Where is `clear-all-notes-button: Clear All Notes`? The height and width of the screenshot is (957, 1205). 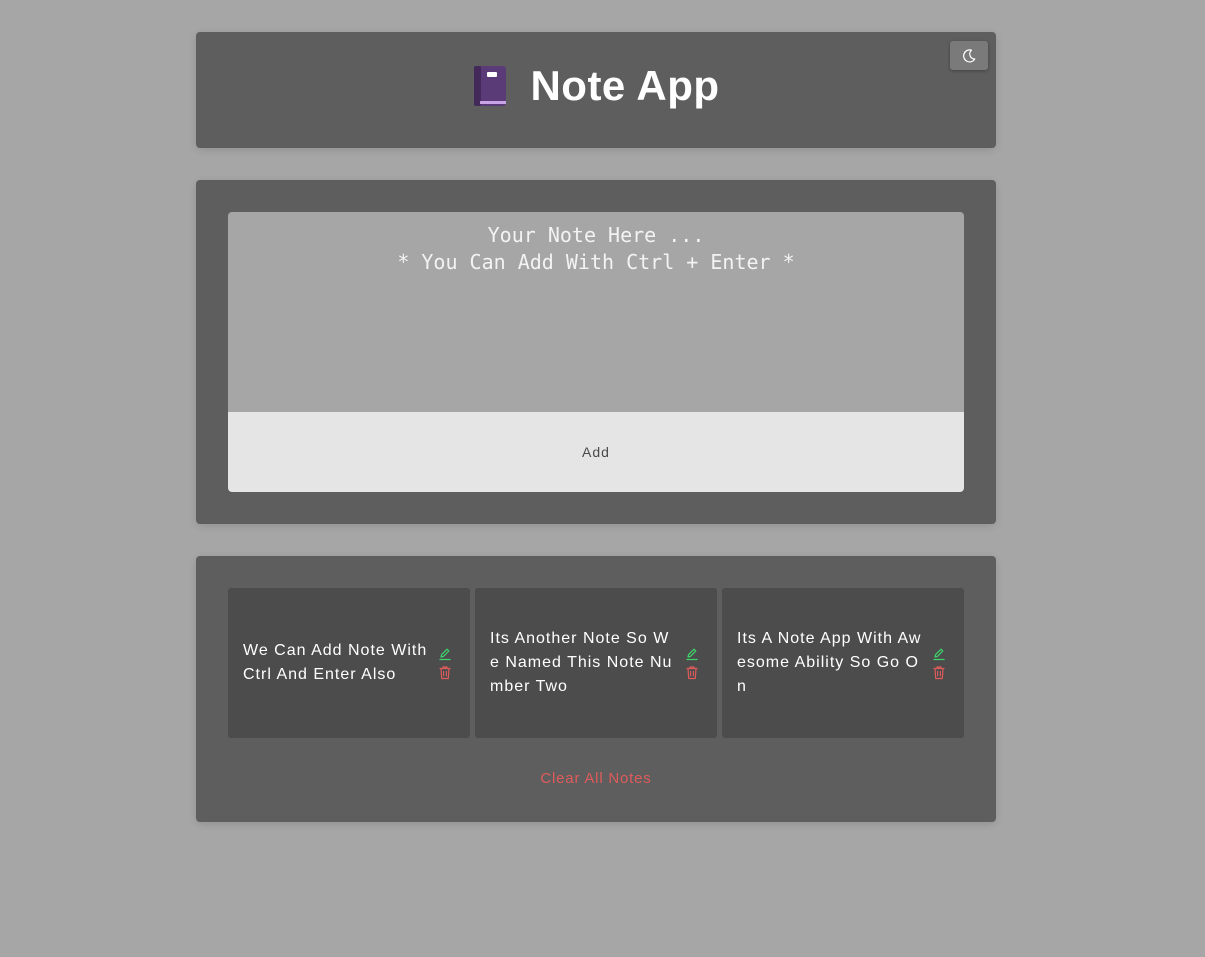
clear-all-notes-button: Clear All Notes is located at coordinates (596, 778).